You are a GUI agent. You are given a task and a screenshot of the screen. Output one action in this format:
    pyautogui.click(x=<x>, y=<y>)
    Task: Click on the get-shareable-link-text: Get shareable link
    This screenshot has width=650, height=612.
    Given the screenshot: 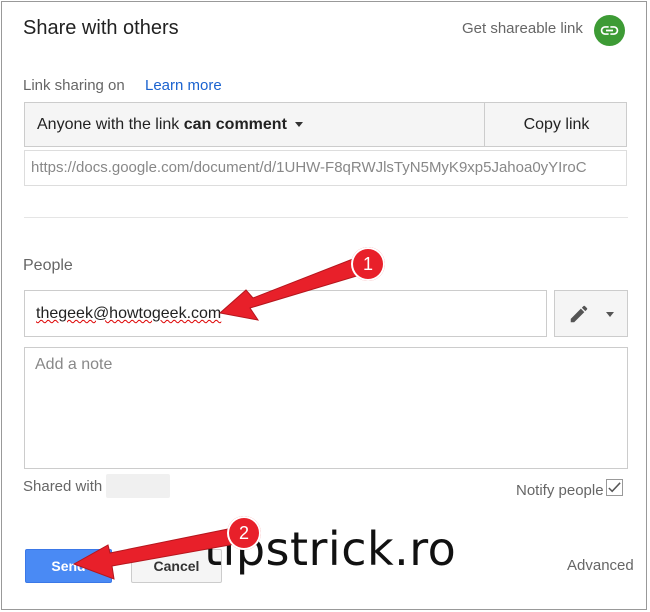 What is the action you would take?
    pyautogui.click(x=522, y=28)
    